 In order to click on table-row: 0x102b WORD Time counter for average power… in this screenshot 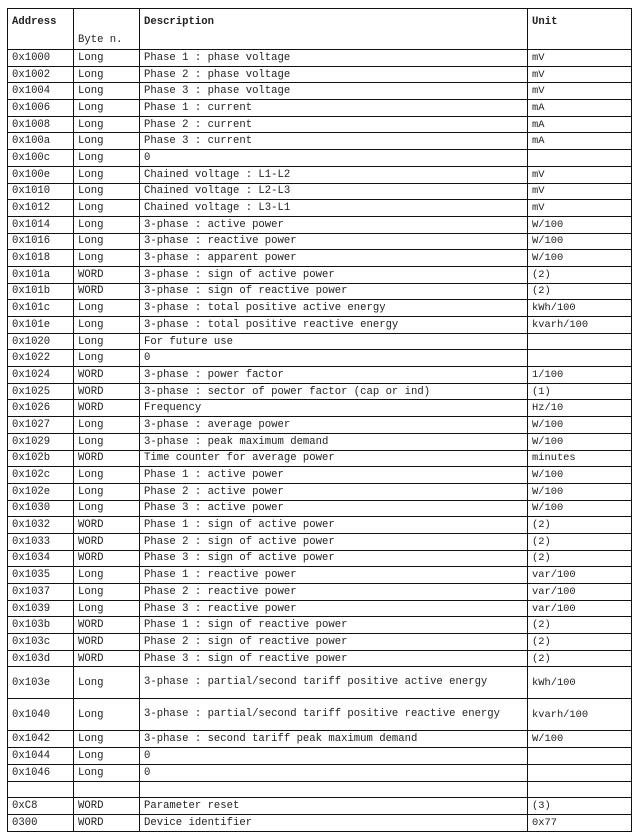, I will do `click(319, 458)`.